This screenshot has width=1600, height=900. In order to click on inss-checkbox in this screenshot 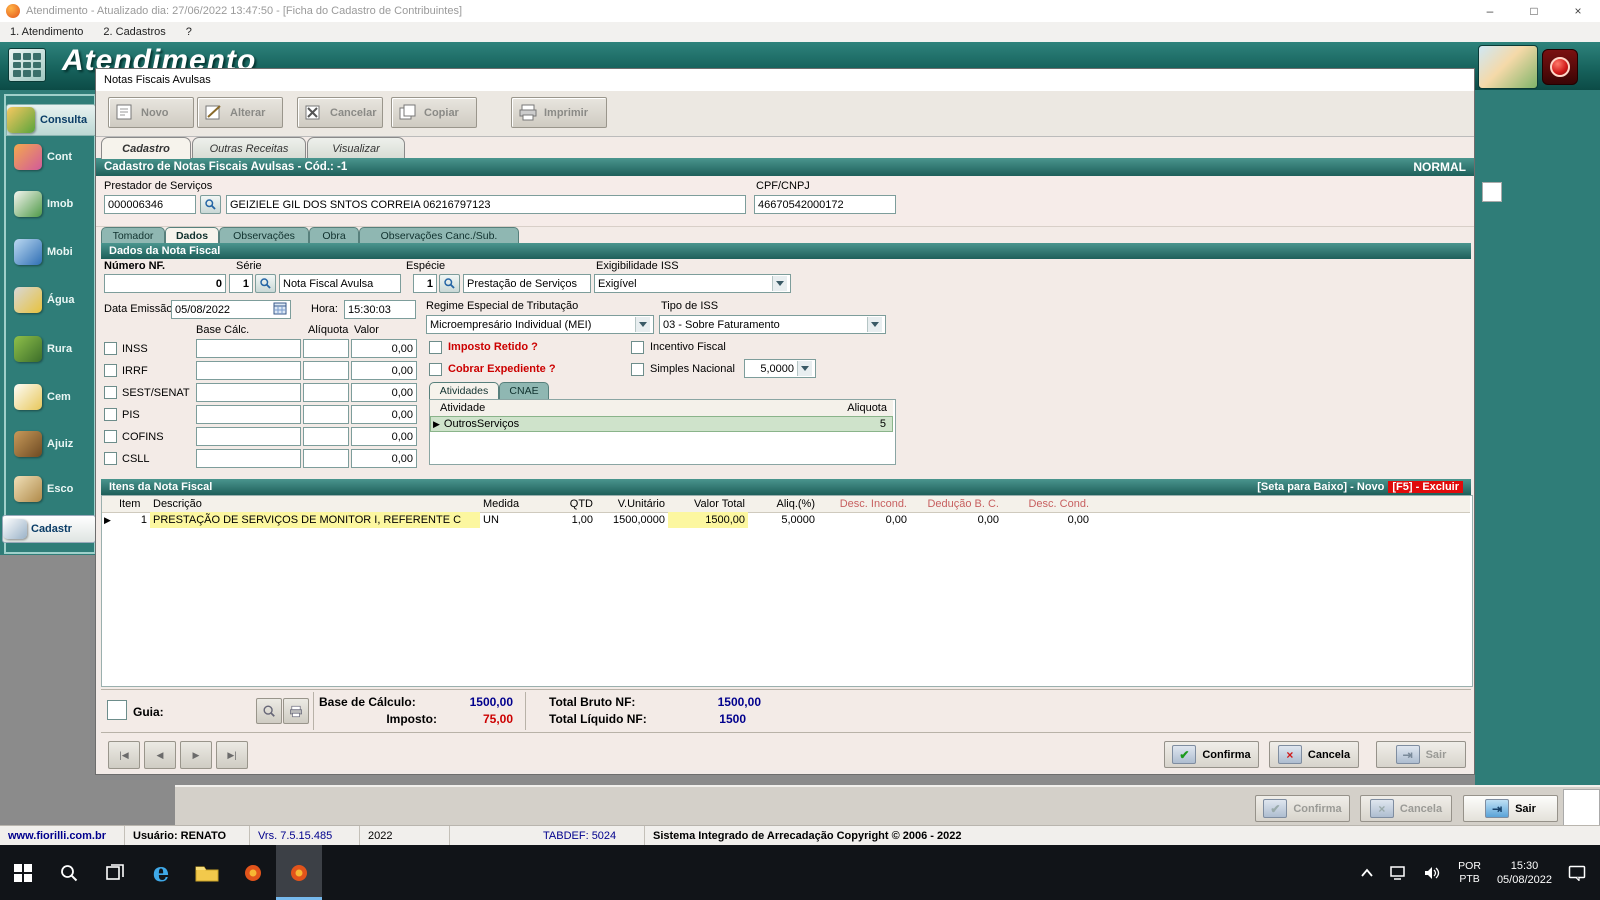, I will do `click(110, 348)`.